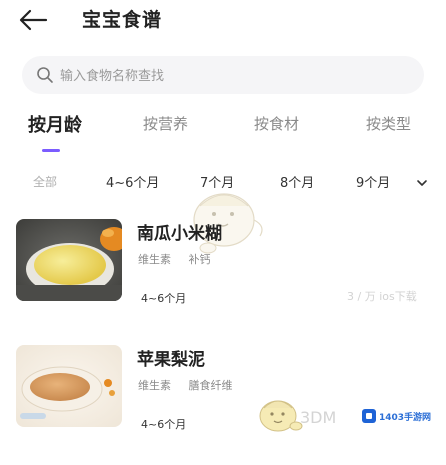 The width and height of the screenshot is (446, 465). Describe the element at coordinates (223, 133) in the screenshot. I see `category-tabs: 按月龄 按营养 按食材 按类型` at that location.